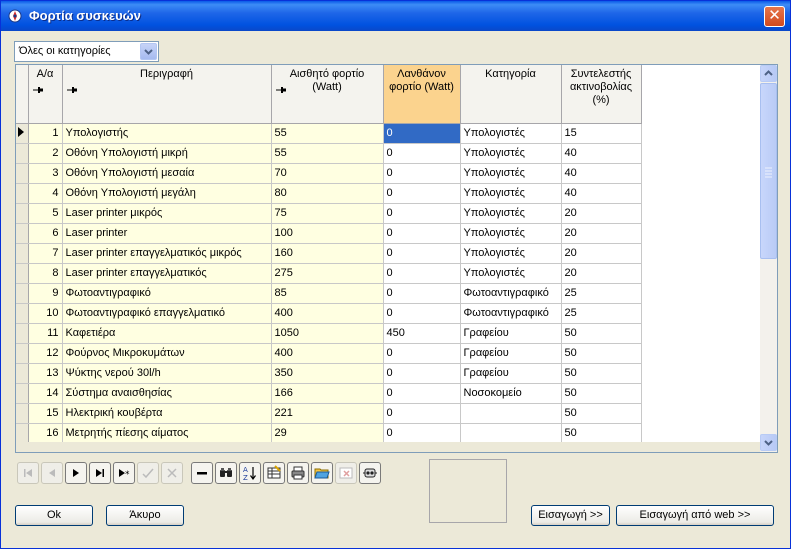 The image size is (791, 549). Describe the element at coordinates (768, 171) in the screenshot. I see `scrollbar-thumb` at that location.